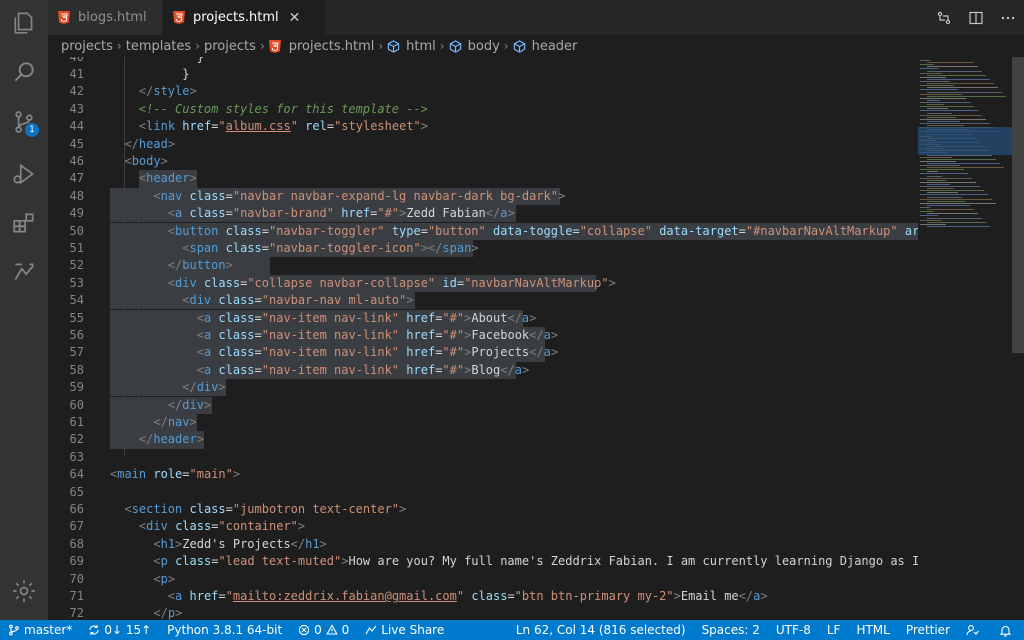 The image size is (1024, 640). I want to click on problems-status: 0 0, so click(323, 630).